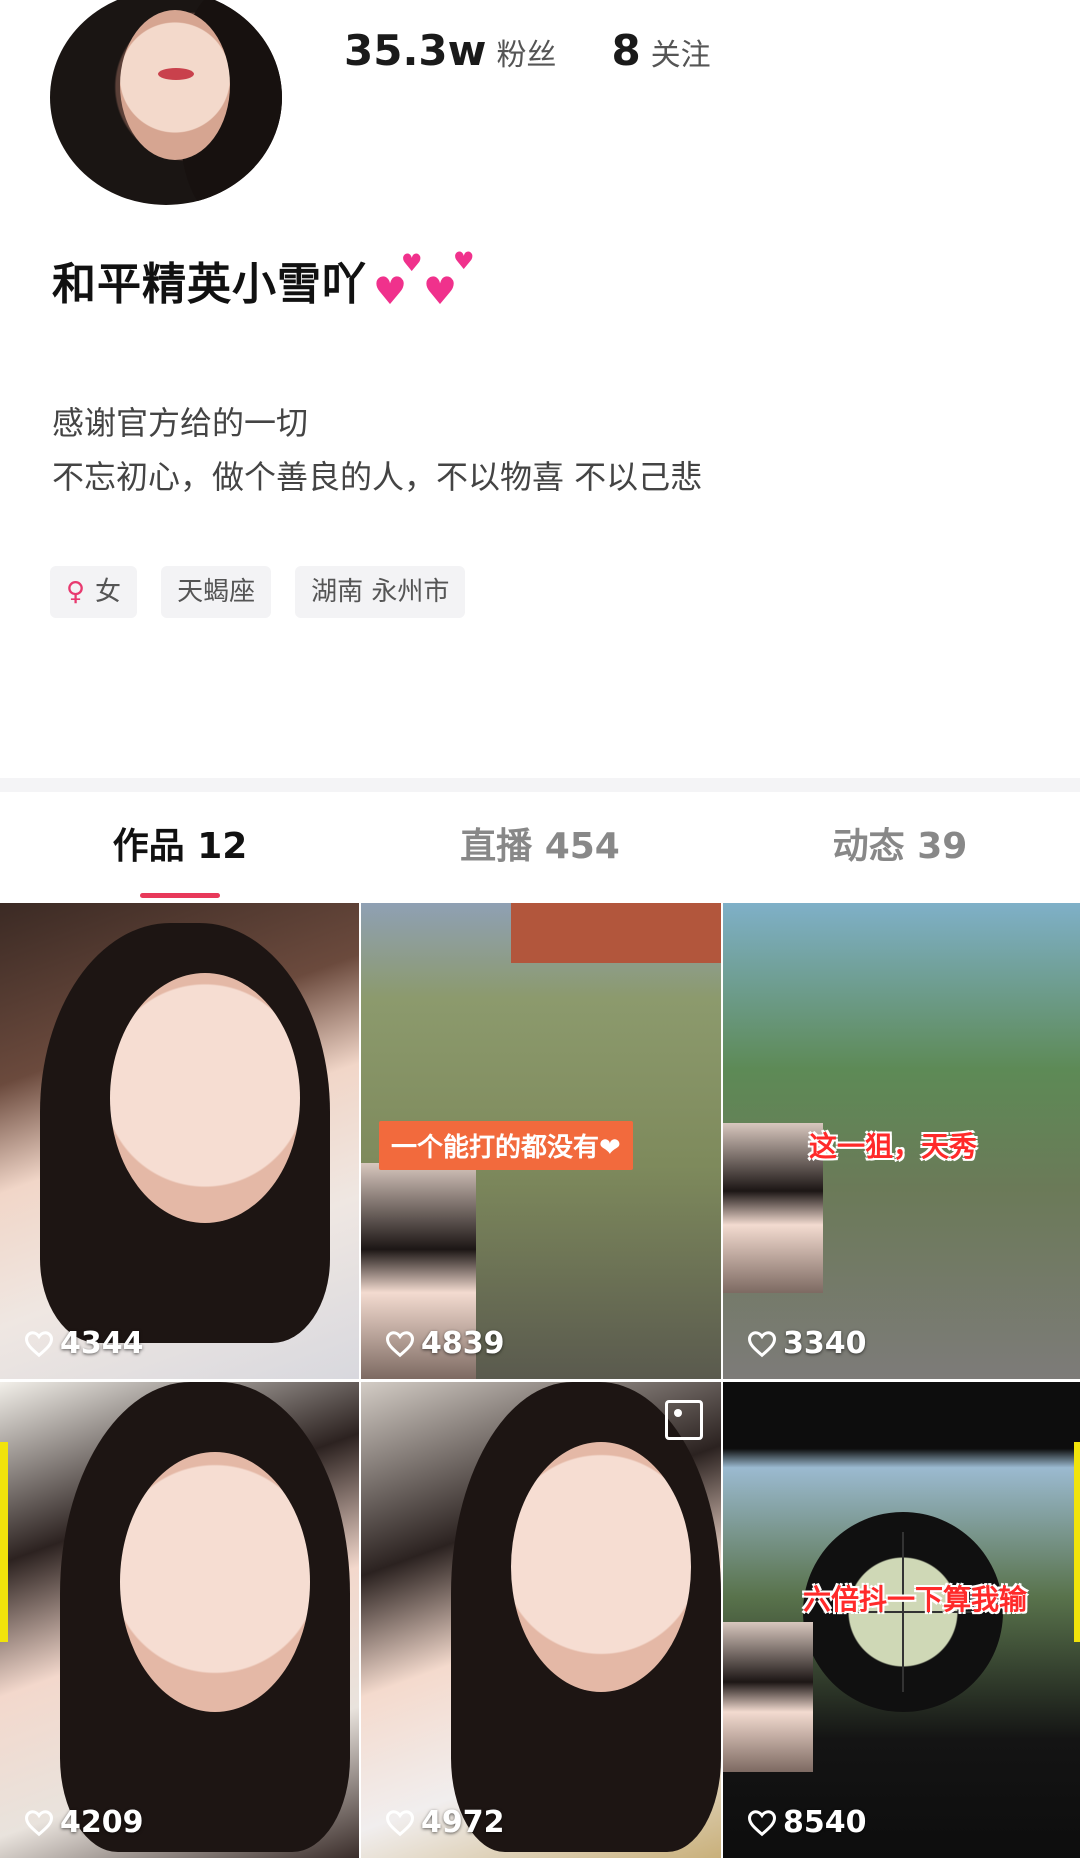 This screenshot has width=1080, height=1858. I want to click on like-count-value: 3340, so click(825, 1343).